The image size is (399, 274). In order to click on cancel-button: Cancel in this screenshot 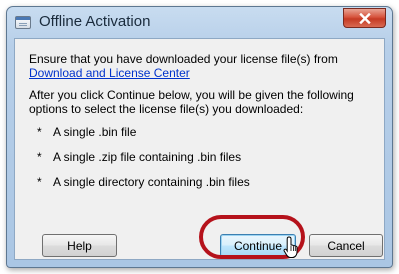, I will do `click(346, 245)`.